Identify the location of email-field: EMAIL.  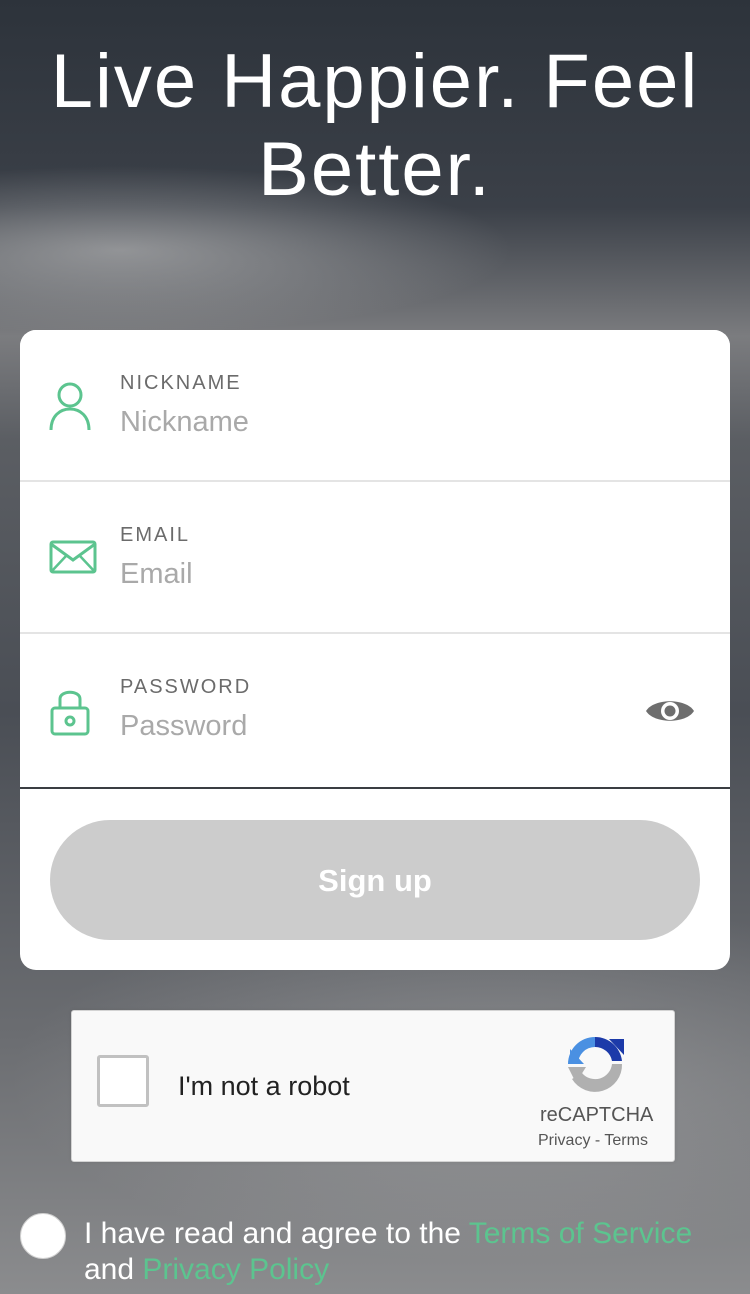
(375, 557).